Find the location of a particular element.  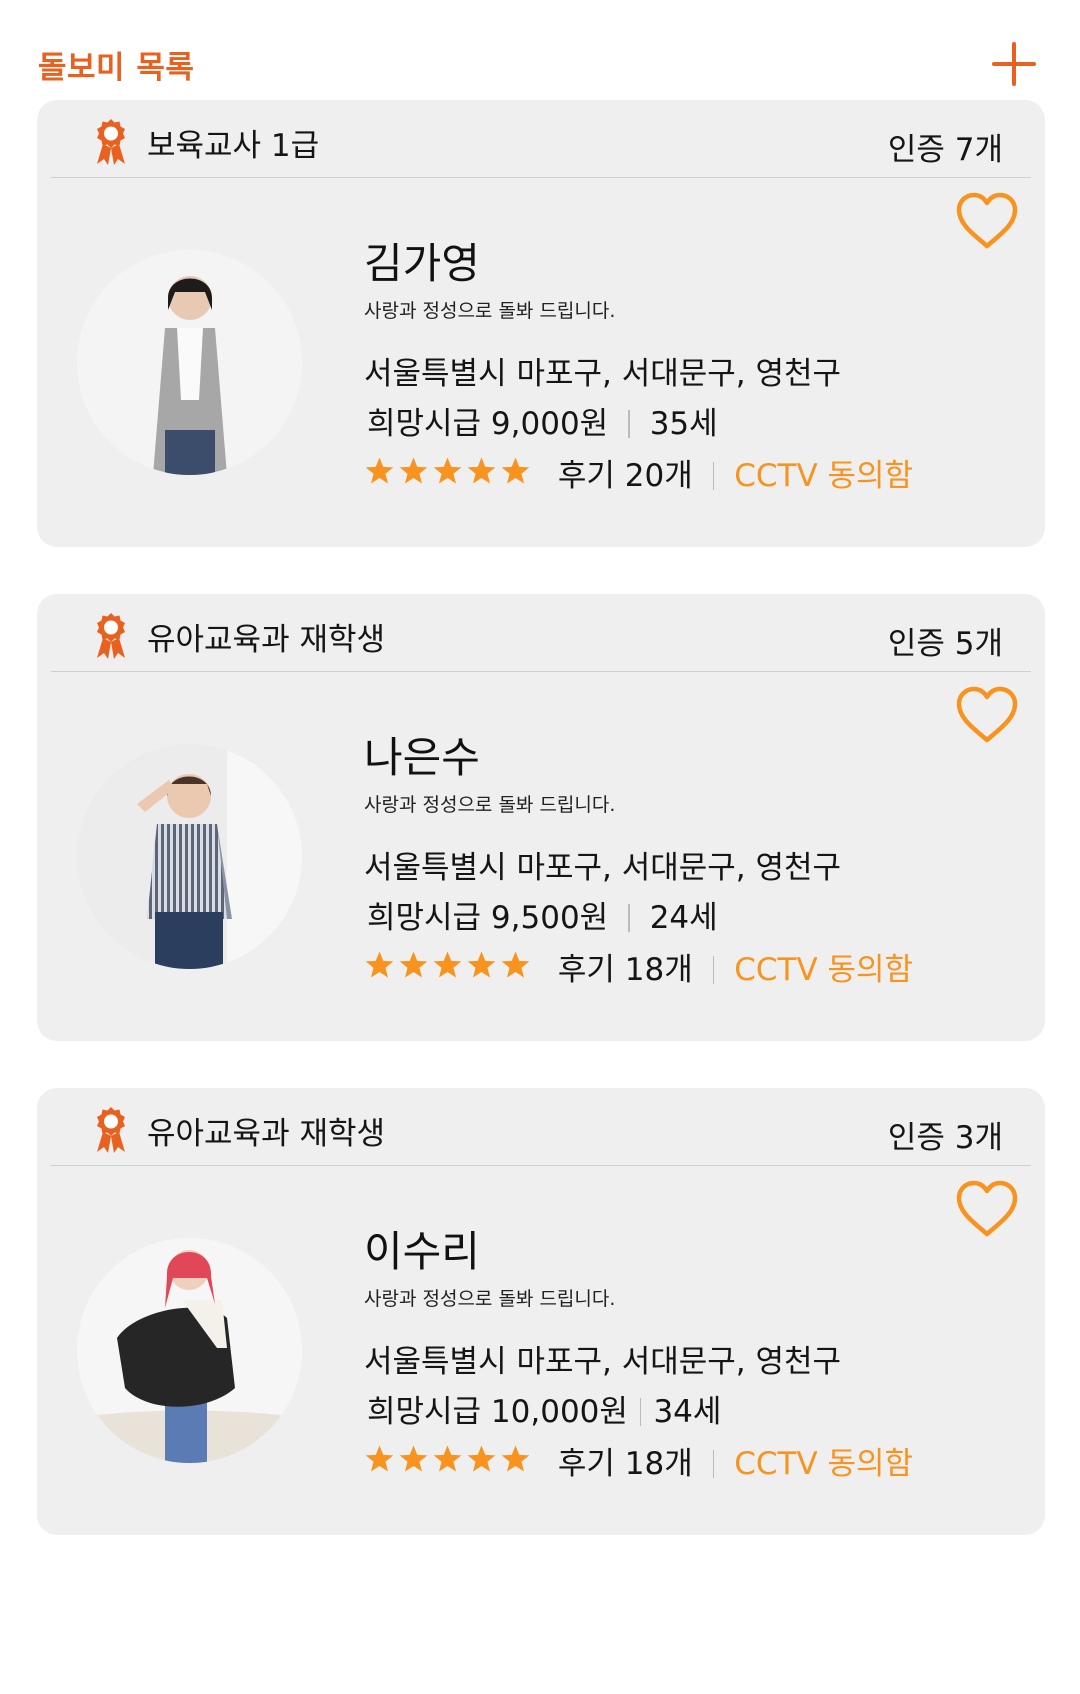

wage-age-row: 희망시급 9,500원 24세 is located at coordinates (542, 914).